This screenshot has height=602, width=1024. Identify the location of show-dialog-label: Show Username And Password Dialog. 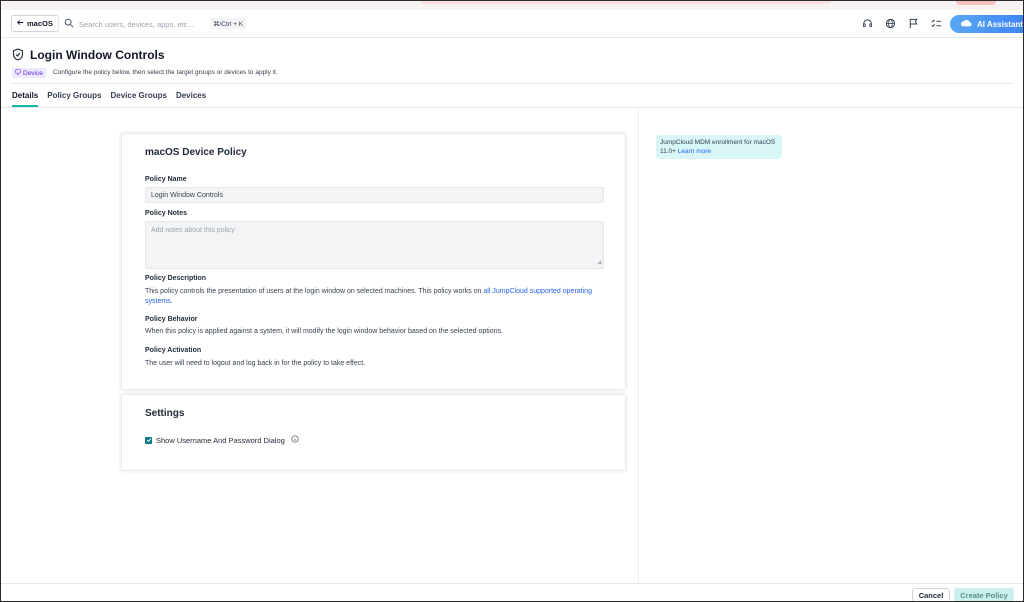
(220, 440).